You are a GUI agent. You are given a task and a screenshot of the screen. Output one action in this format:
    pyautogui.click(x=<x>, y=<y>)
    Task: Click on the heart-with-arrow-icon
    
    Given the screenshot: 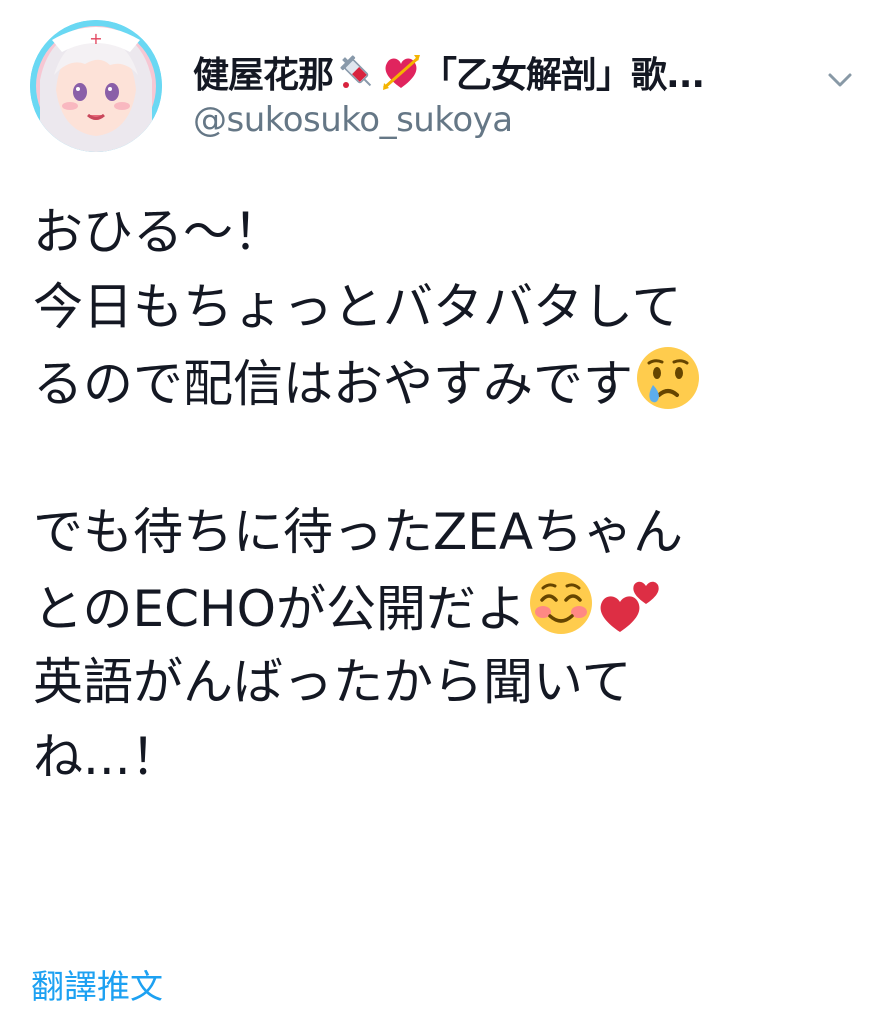 What is the action you would take?
    pyautogui.click(x=401, y=72)
    